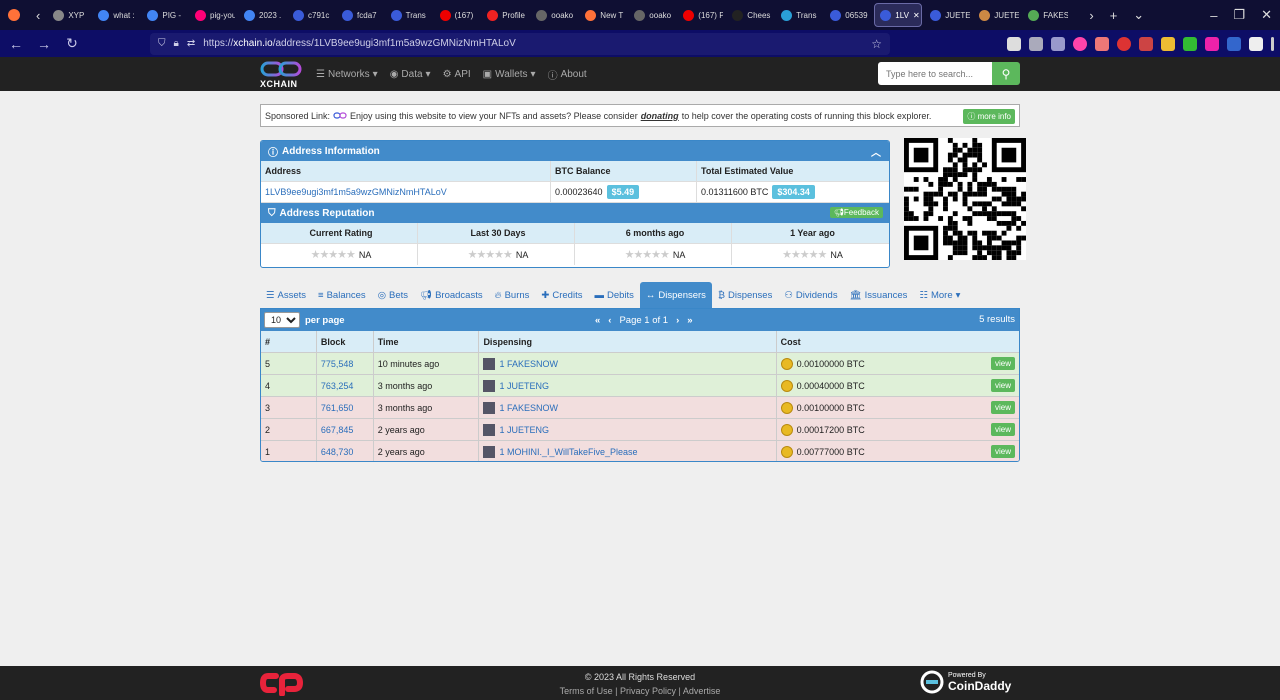  Describe the element at coordinates (393, 295) in the screenshot. I see `tab-bets: ◎ Bets` at that location.